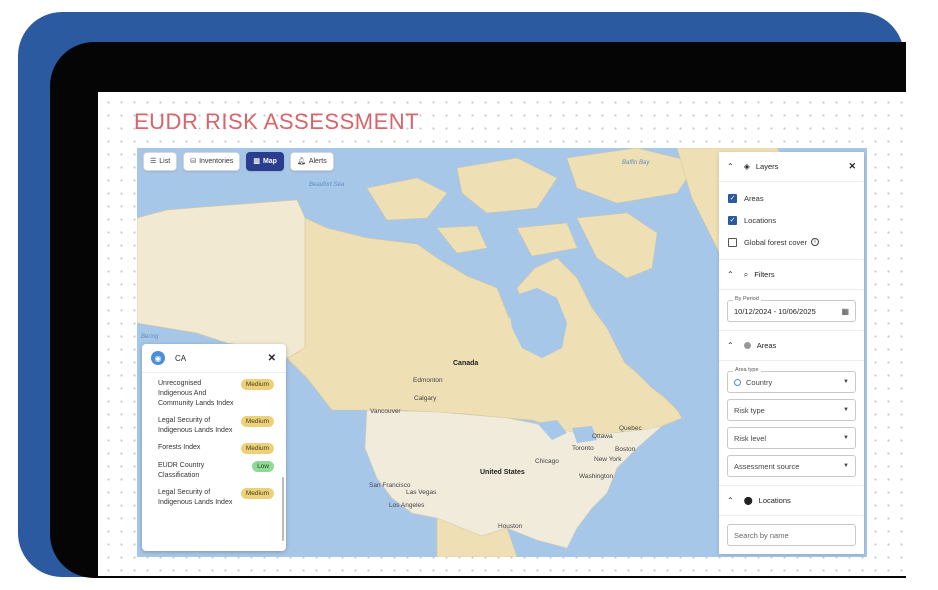 The height and width of the screenshot is (590, 938). Describe the element at coordinates (265, 161) in the screenshot. I see `map-view-button: ▥ Map` at that location.